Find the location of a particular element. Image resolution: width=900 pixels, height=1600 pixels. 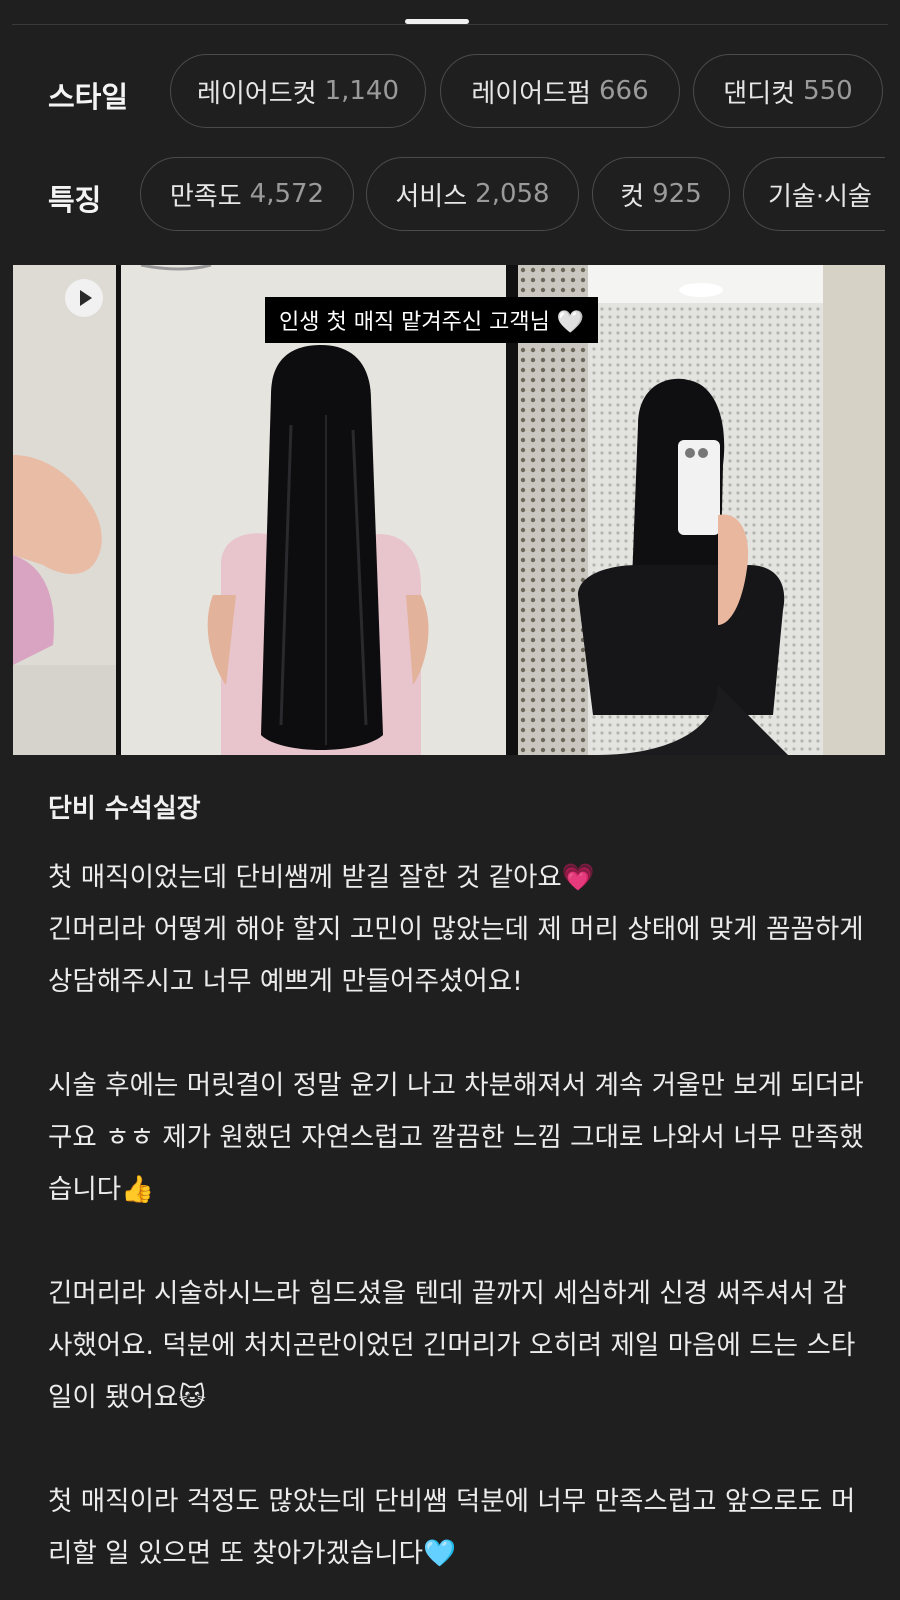

photo-caption: 인생 첫 매직 맡겨주신 고객님 🤍 is located at coordinates (432, 320).